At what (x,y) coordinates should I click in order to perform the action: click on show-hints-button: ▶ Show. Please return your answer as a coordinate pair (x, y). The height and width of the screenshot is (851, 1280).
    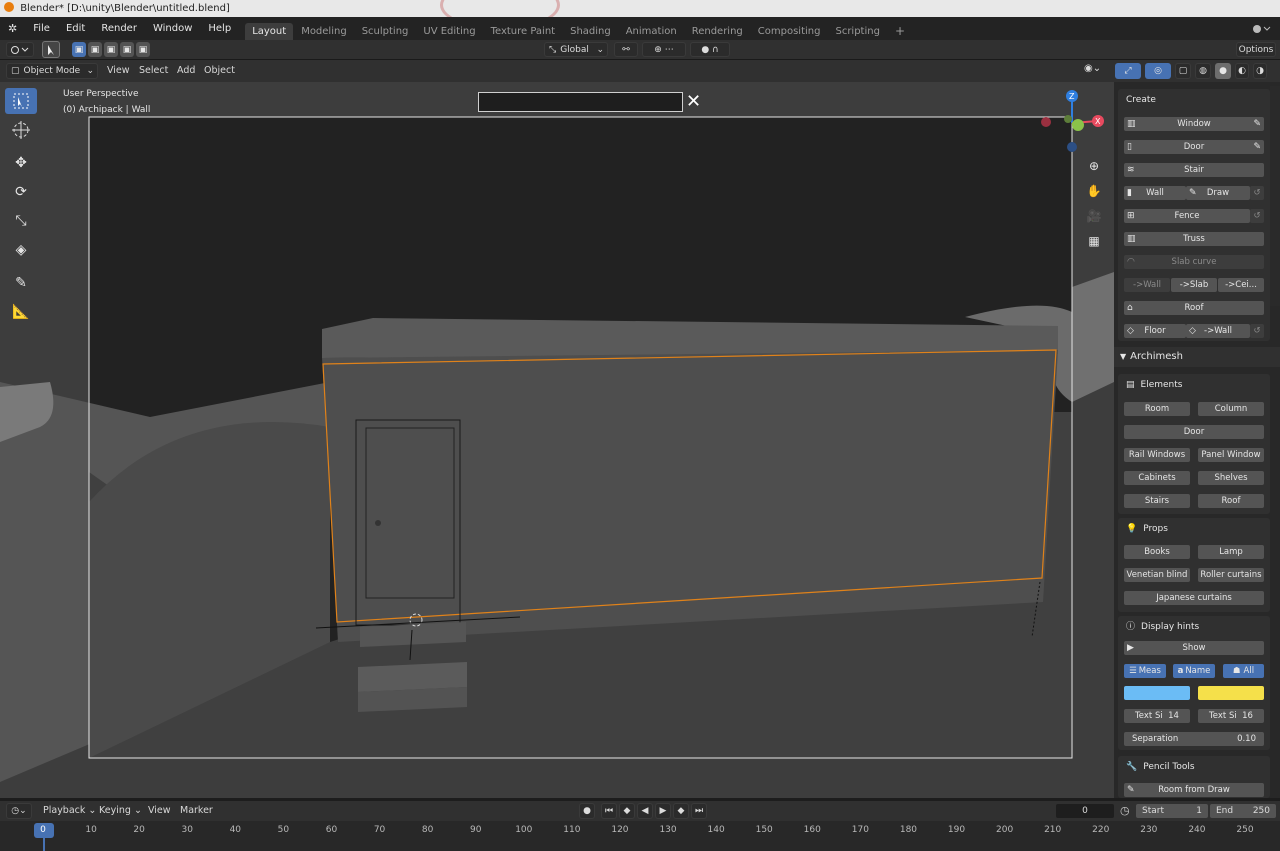
    Looking at the image, I should click on (1194, 648).